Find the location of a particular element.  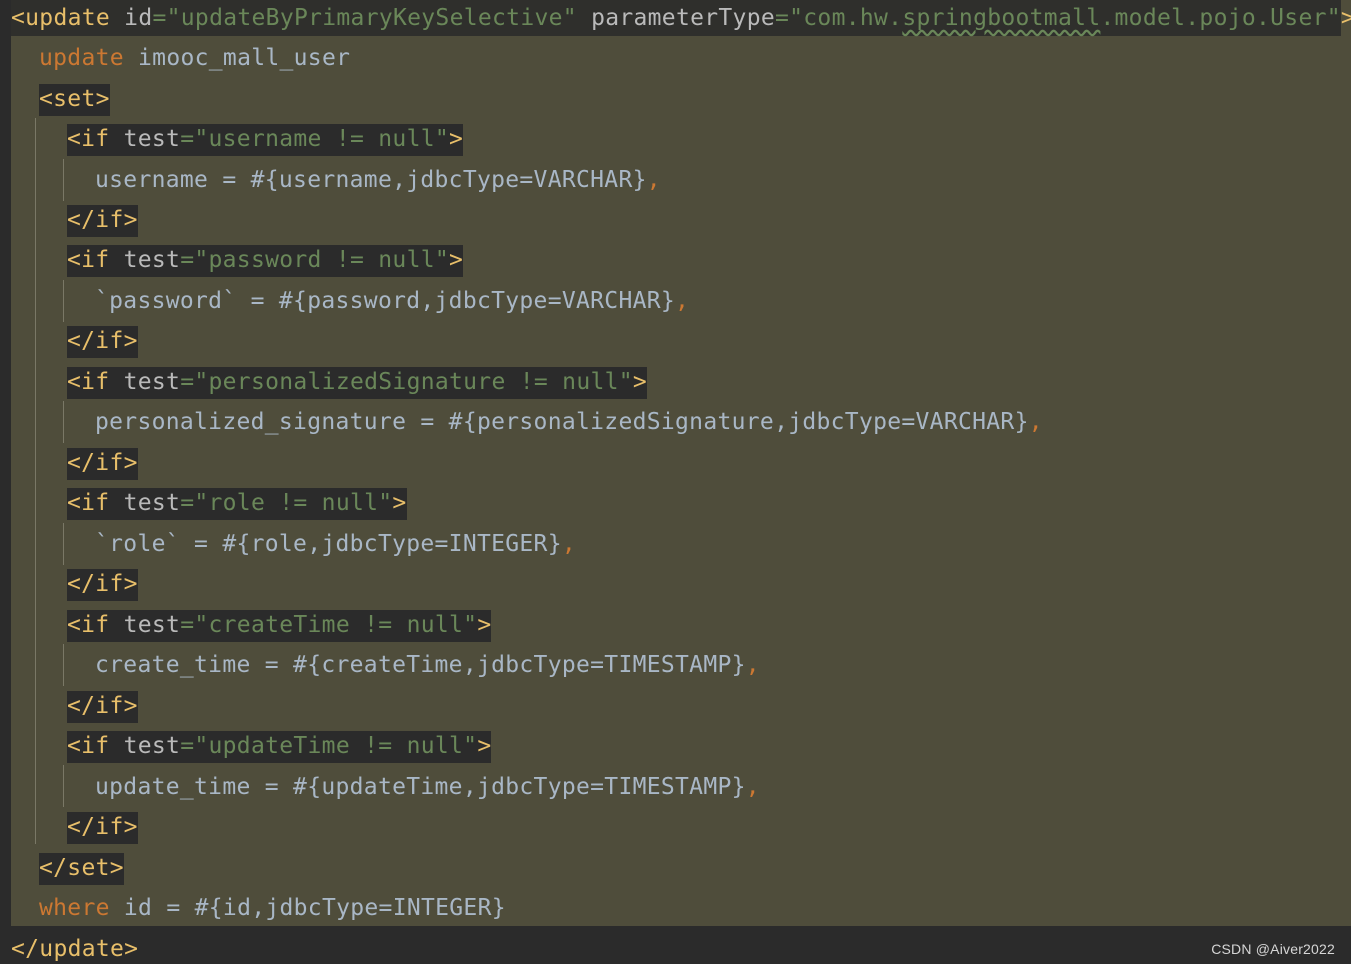

bottom-bar is located at coordinates (675, 945).